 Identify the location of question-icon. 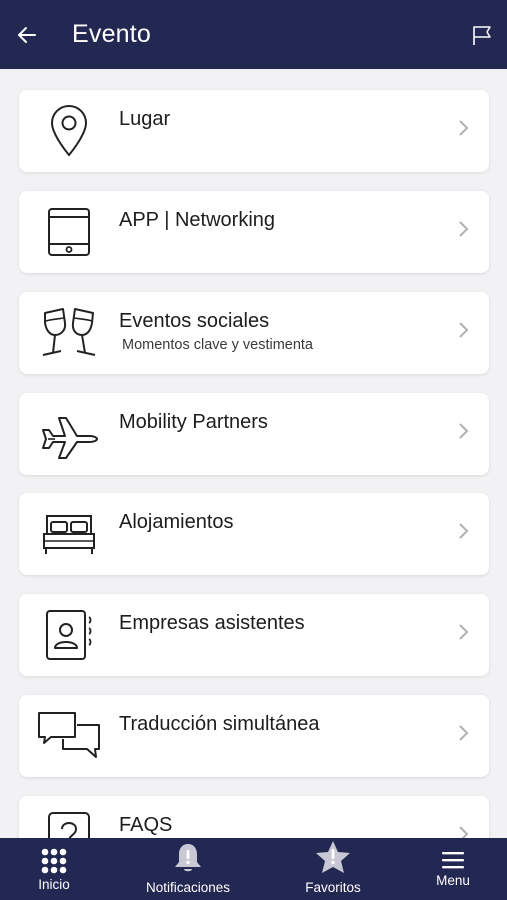
(69, 822).